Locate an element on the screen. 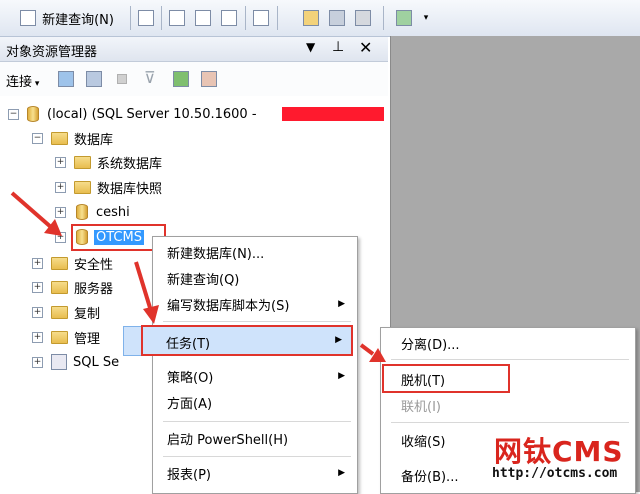 The width and height of the screenshot is (640, 494). watermark-url: http://otcms.com is located at coordinates (555, 473).